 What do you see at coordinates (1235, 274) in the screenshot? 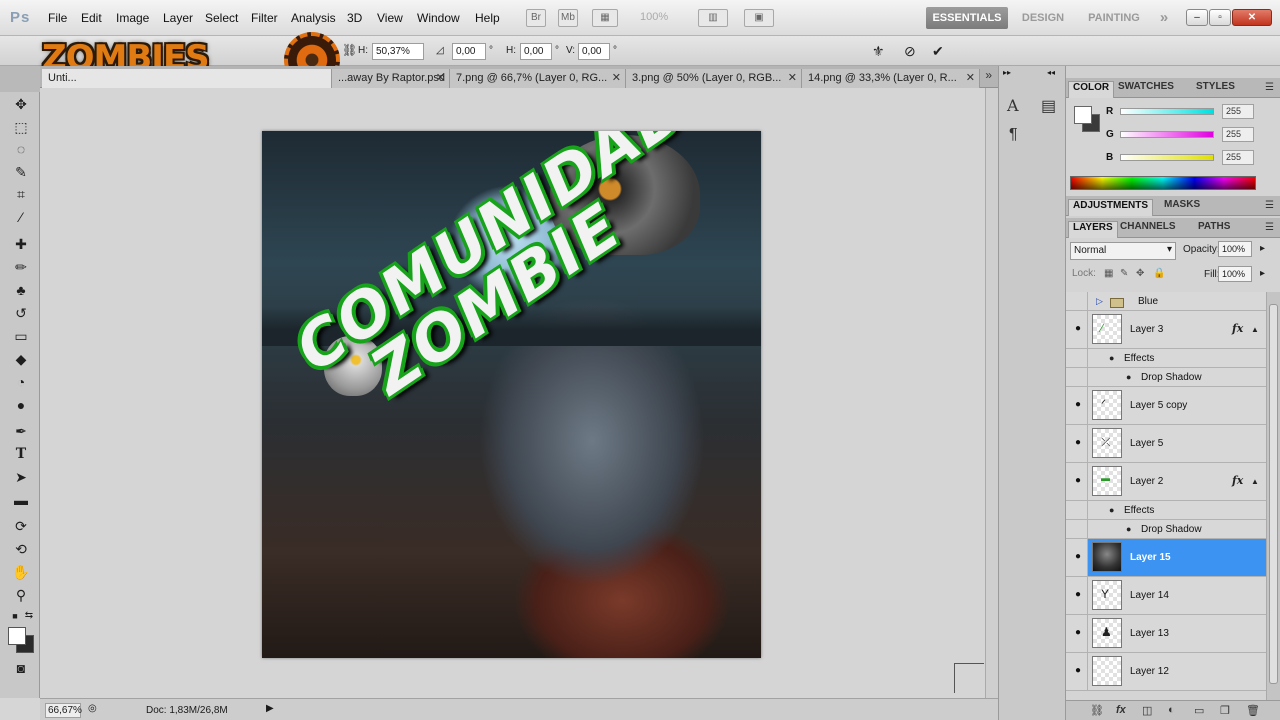
I see `fill-input: 100%` at bounding box center [1235, 274].